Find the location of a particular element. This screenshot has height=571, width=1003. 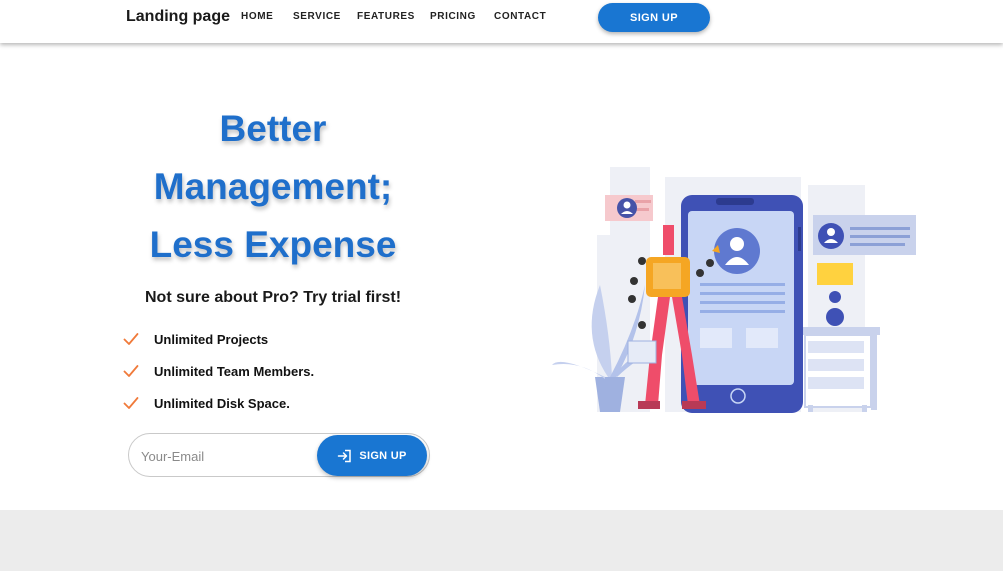

feature-item-projects: Unlimited Projects is located at coordinates (195, 339).